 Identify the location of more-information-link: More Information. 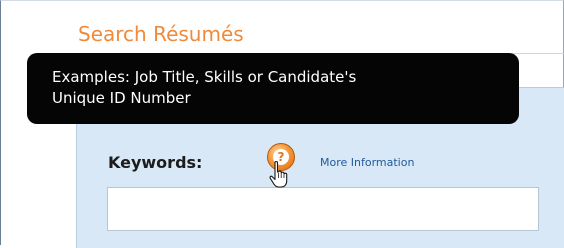
(367, 162).